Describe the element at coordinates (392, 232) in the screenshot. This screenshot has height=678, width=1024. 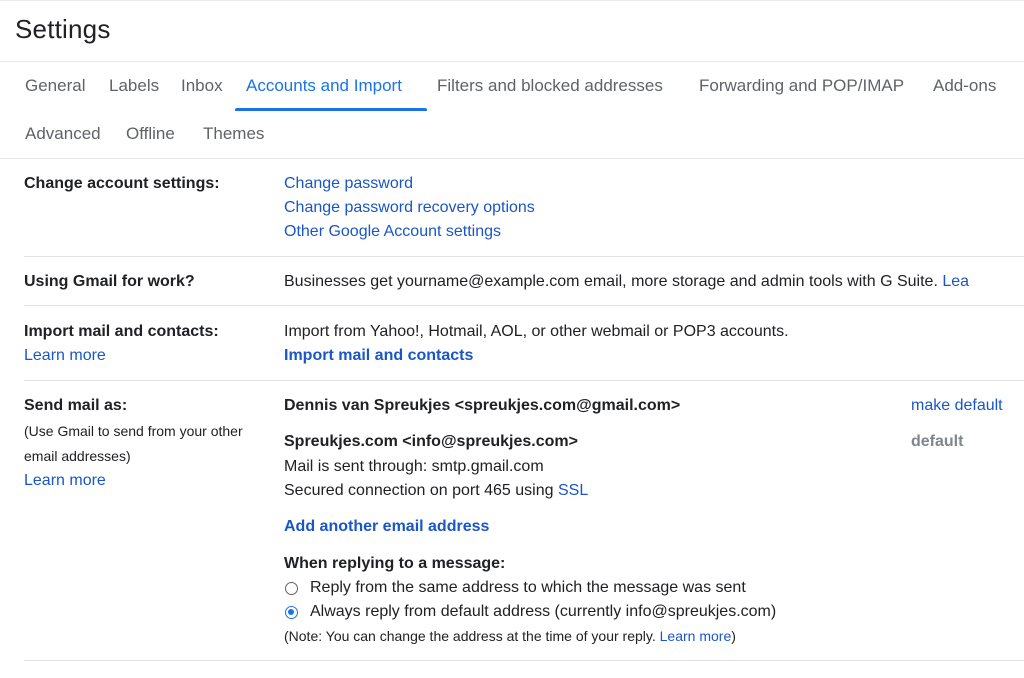
I see `other-google-account-settings-link: Other Google Account settings` at that location.